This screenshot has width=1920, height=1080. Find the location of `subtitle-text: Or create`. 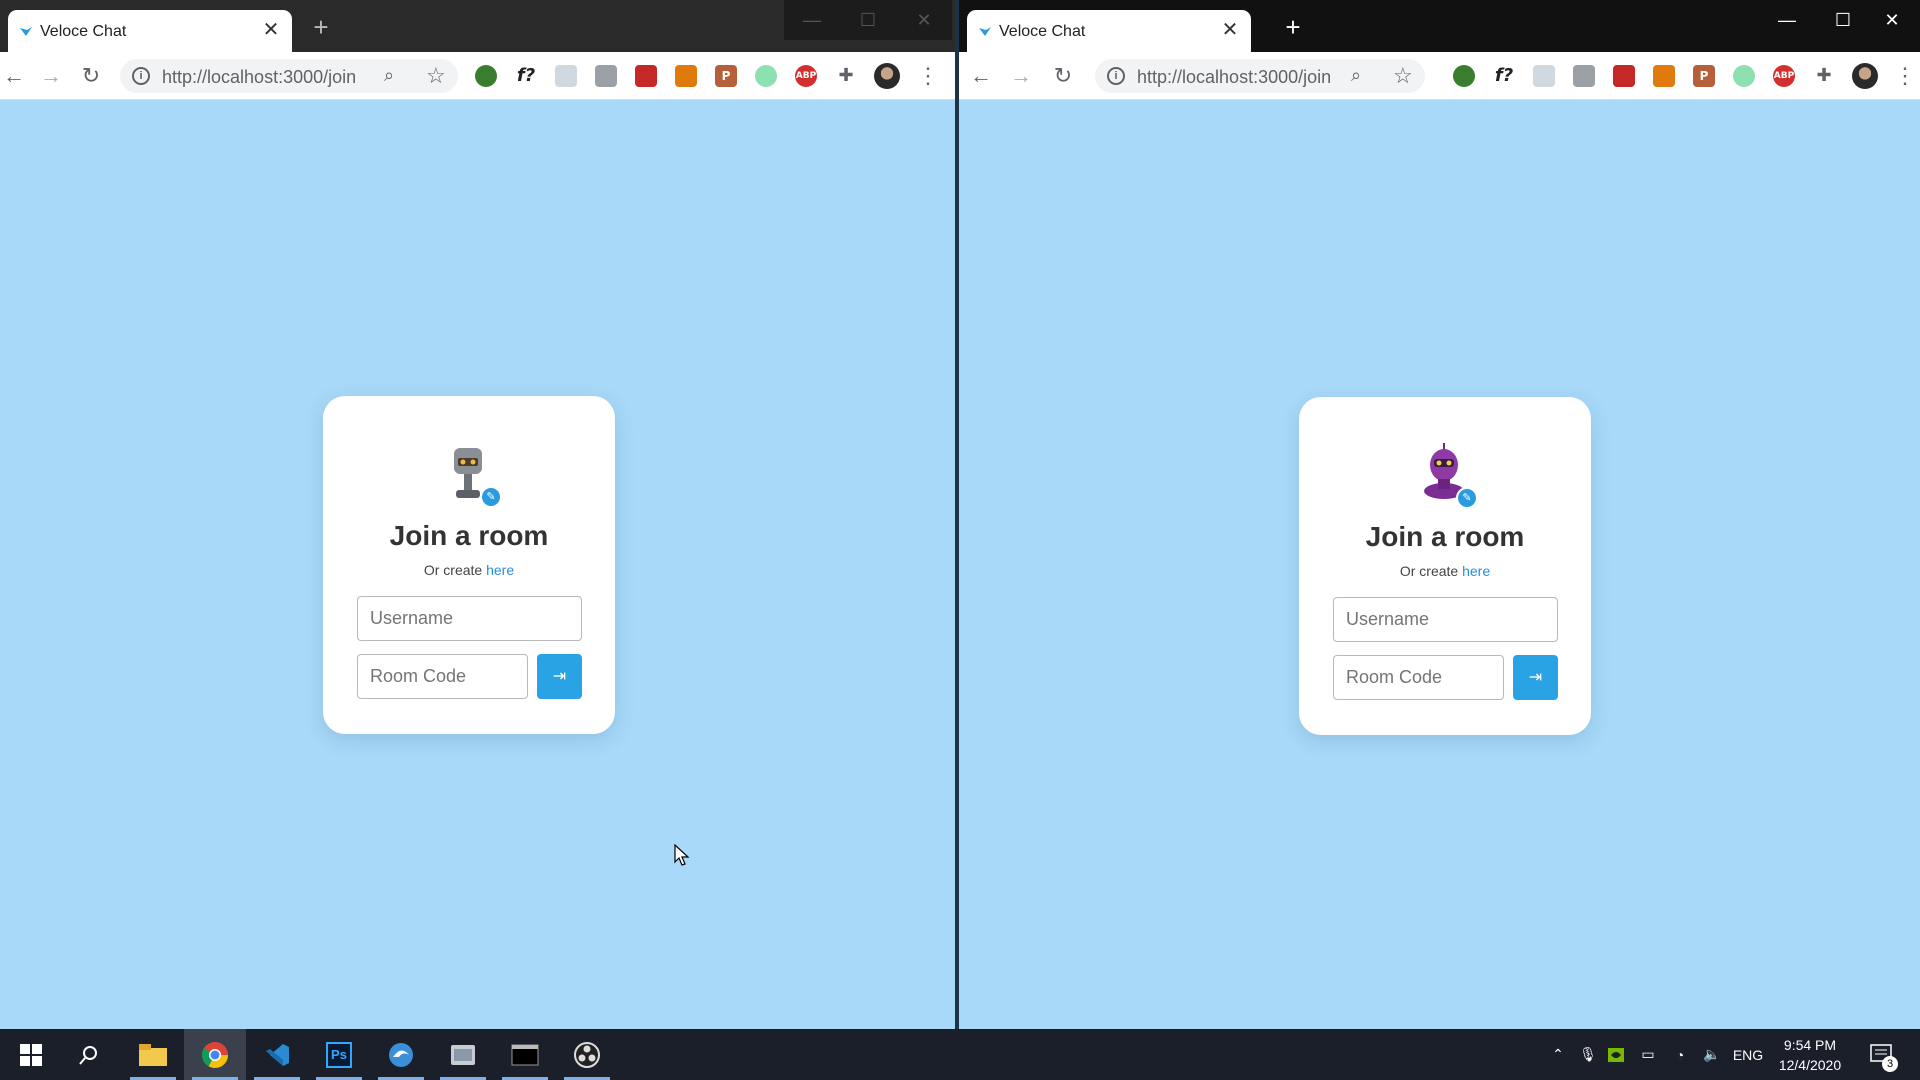

subtitle-text: Or create is located at coordinates (1429, 571).